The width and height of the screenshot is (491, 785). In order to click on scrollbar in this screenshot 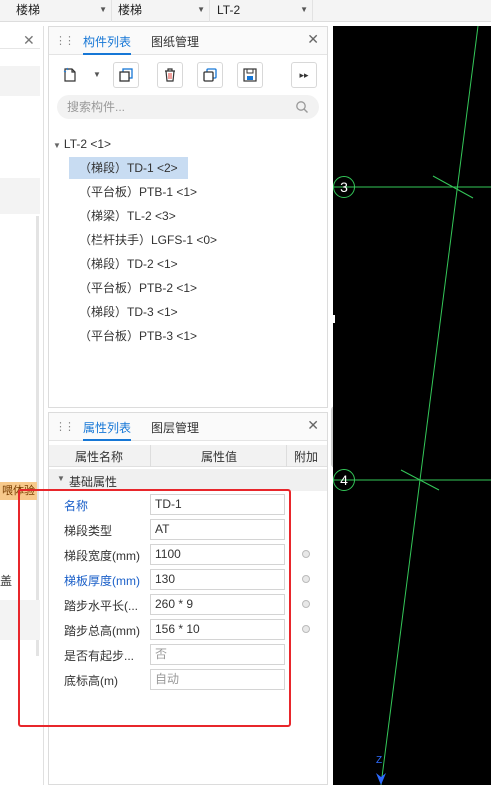, I will do `click(37, 436)`.